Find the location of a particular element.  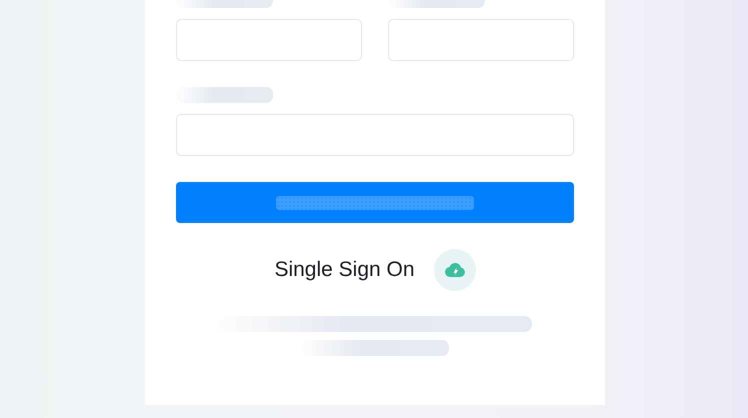

cloud-icon is located at coordinates (455, 270).